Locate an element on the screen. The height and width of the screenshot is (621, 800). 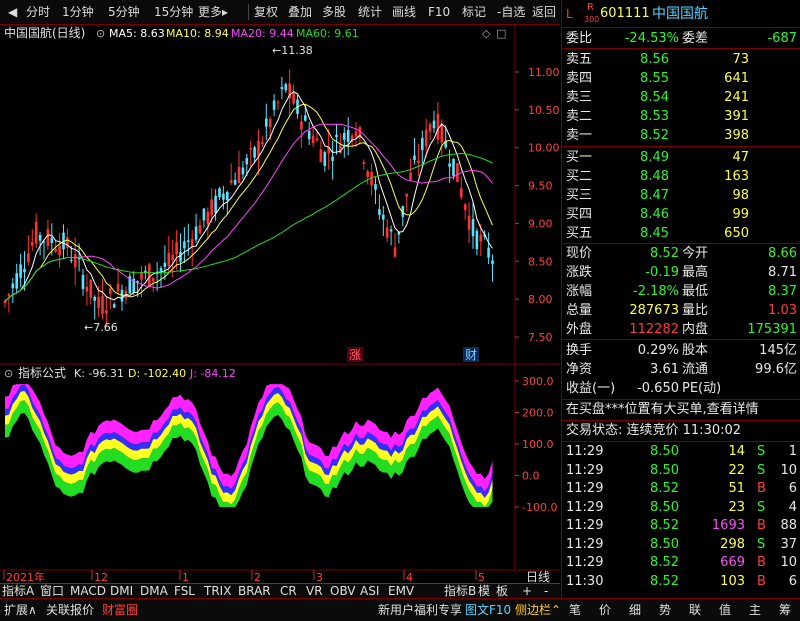
tick-count: 1 is located at coordinates (792, 451).